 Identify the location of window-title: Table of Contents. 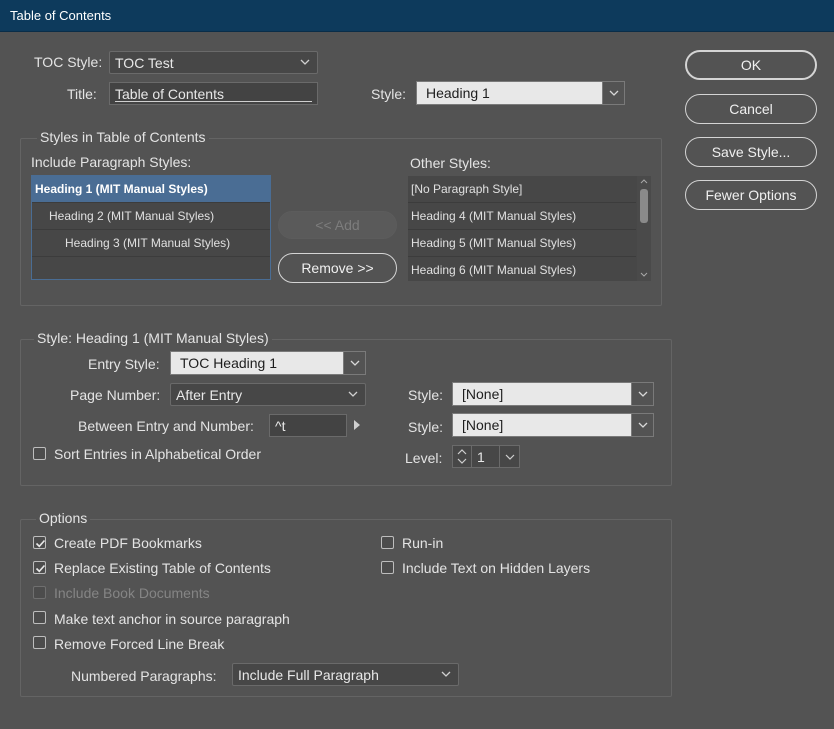
(61, 15).